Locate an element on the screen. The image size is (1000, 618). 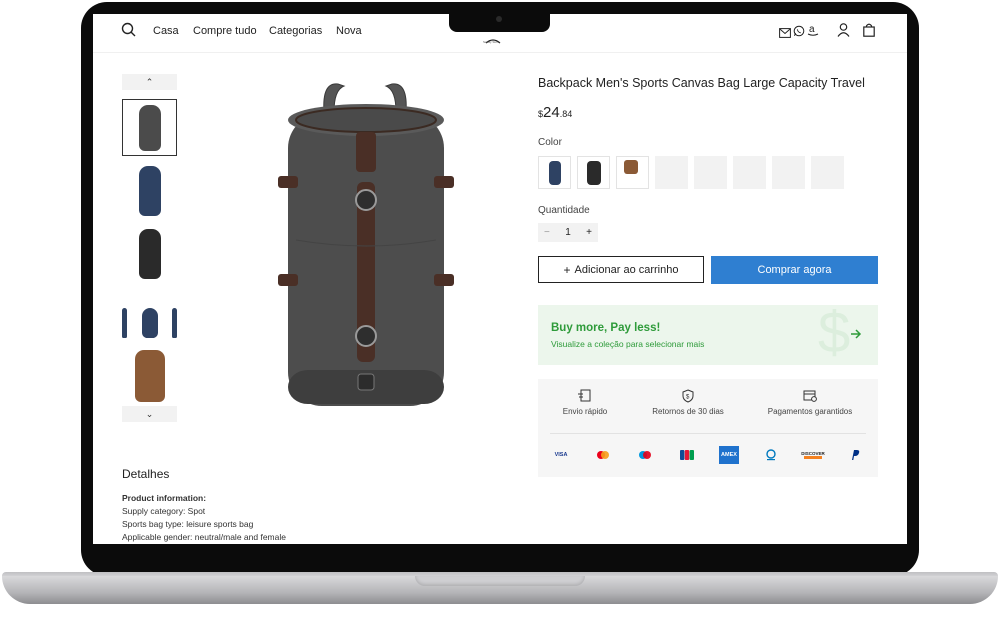
add-to-cart-button: + Adicionar ao carrinho is located at coordinates (621, 269).